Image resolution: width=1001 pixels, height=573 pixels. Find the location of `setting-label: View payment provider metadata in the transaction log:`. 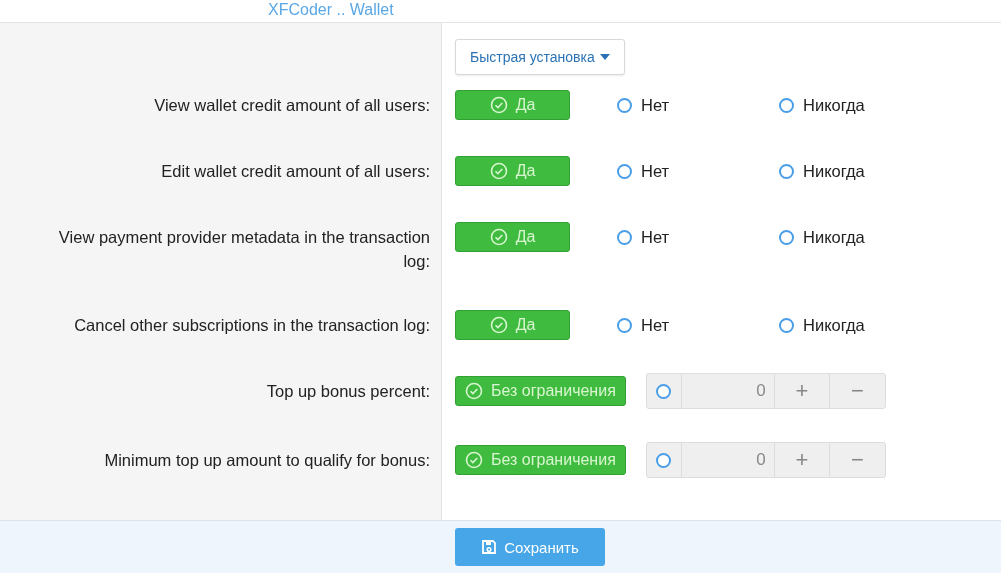

setting-label: View payment provider metadata in the transaction log: is located at coordinates (243, 249).